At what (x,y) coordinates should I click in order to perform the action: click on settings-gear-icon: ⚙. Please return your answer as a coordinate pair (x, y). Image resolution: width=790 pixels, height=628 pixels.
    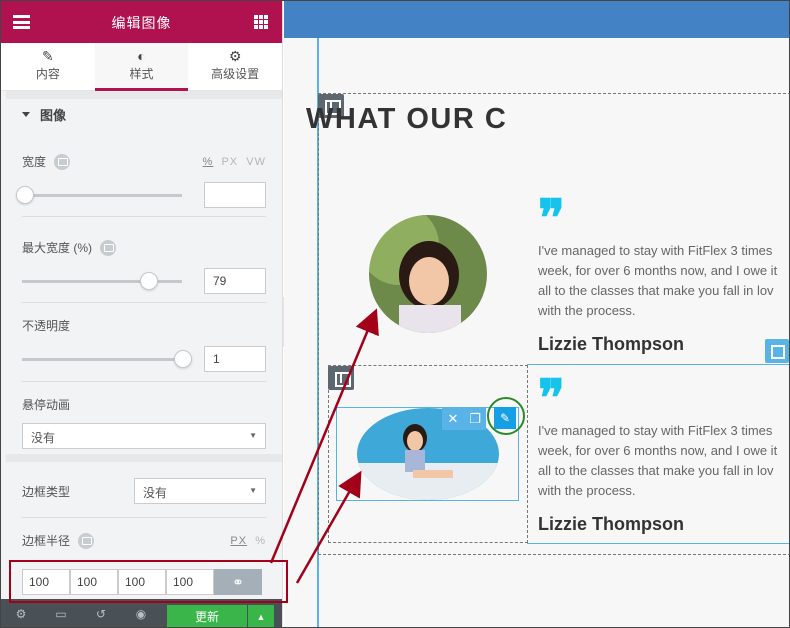
    Looking at the image, I should click on (21, 614).